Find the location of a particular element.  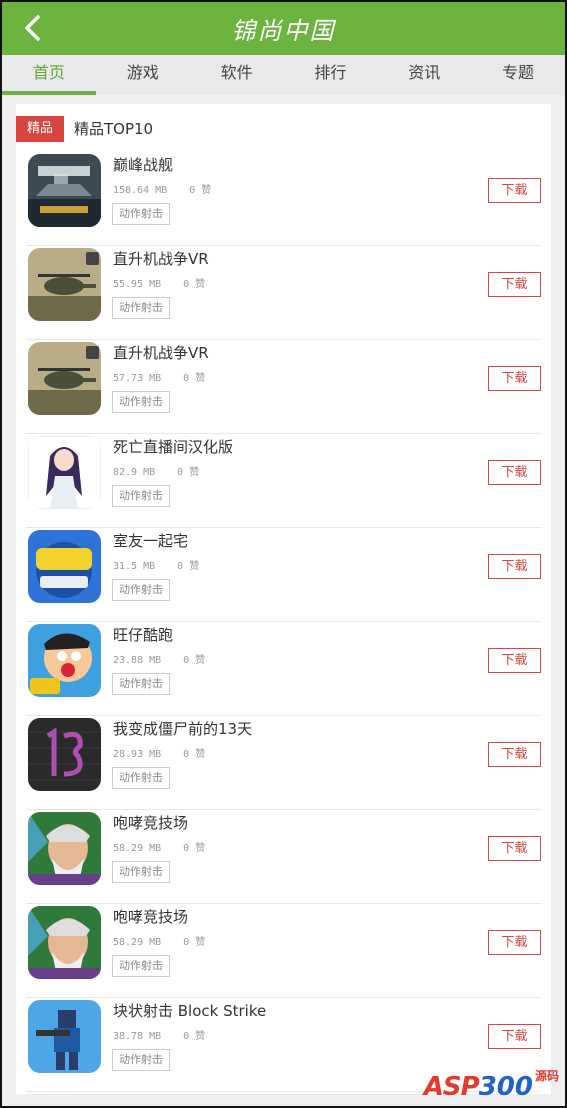

app-list-item: 直升机战争VR 57.73 MB 0 赞 动作射击 下载 is located at coordinates (283, 387).